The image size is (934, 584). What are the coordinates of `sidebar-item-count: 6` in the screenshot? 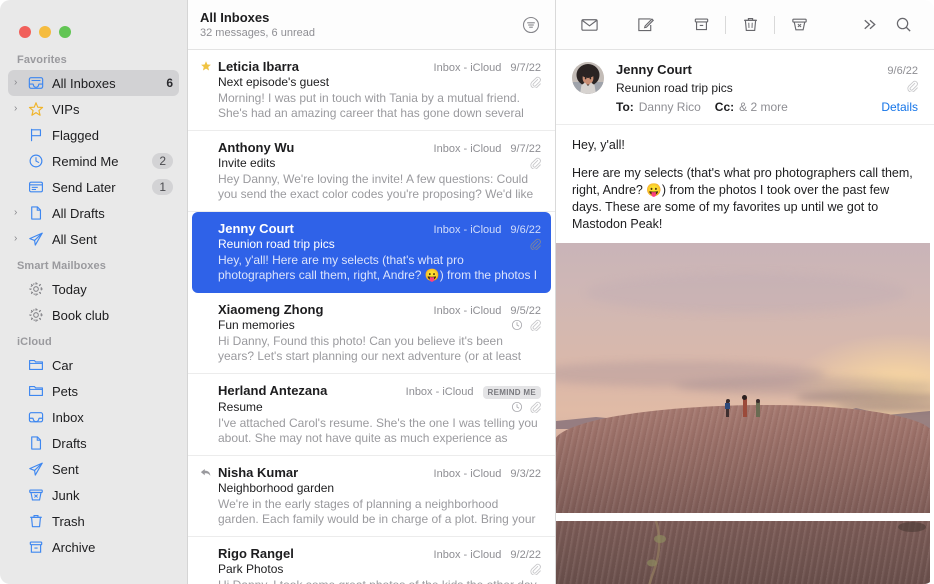 It's located at (169, 83).